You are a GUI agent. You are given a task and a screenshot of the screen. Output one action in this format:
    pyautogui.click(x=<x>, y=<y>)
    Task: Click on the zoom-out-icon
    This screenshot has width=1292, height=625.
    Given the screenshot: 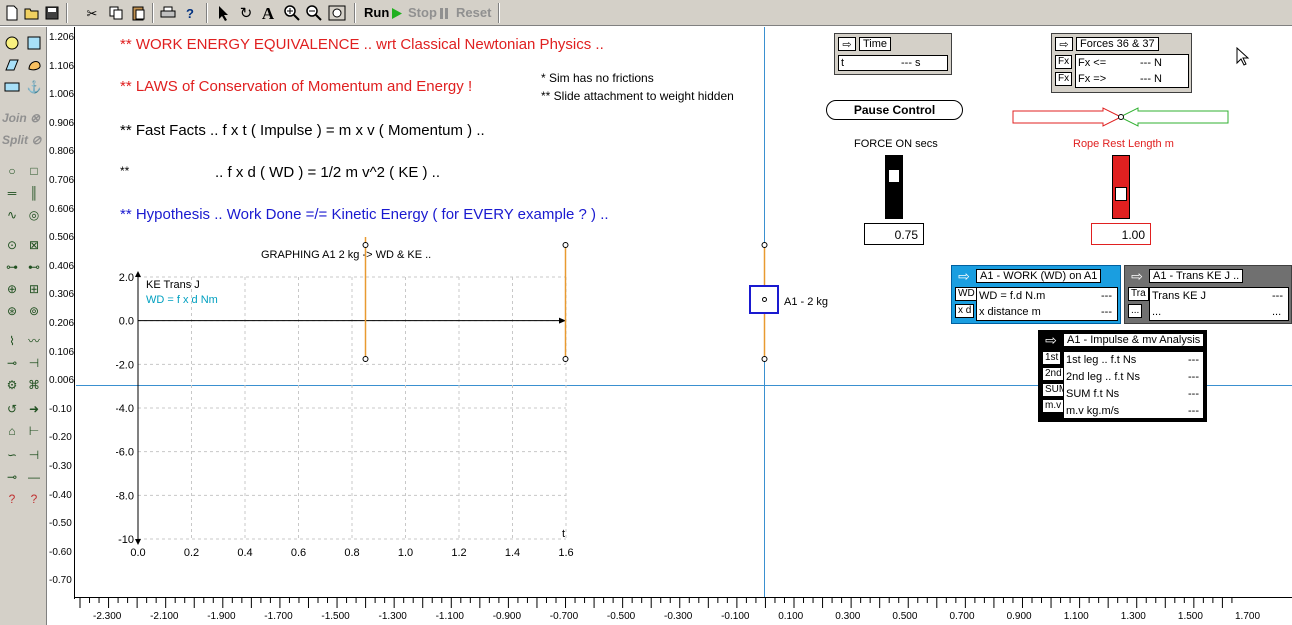 What is the action you would take?
    pyautogui.click(x=314, y=13)
    